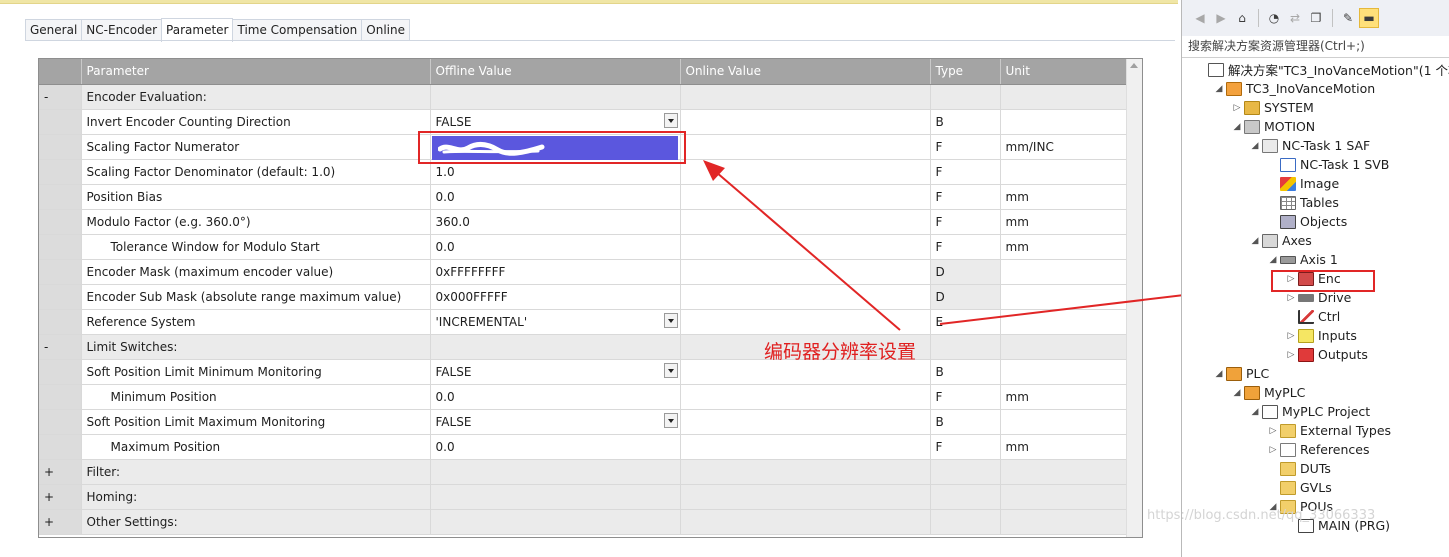 This screenshot has height=557, width=1449. Describe the element at coordinates (54, 30) in the screenshot. I see `tab-general: General` at that location.